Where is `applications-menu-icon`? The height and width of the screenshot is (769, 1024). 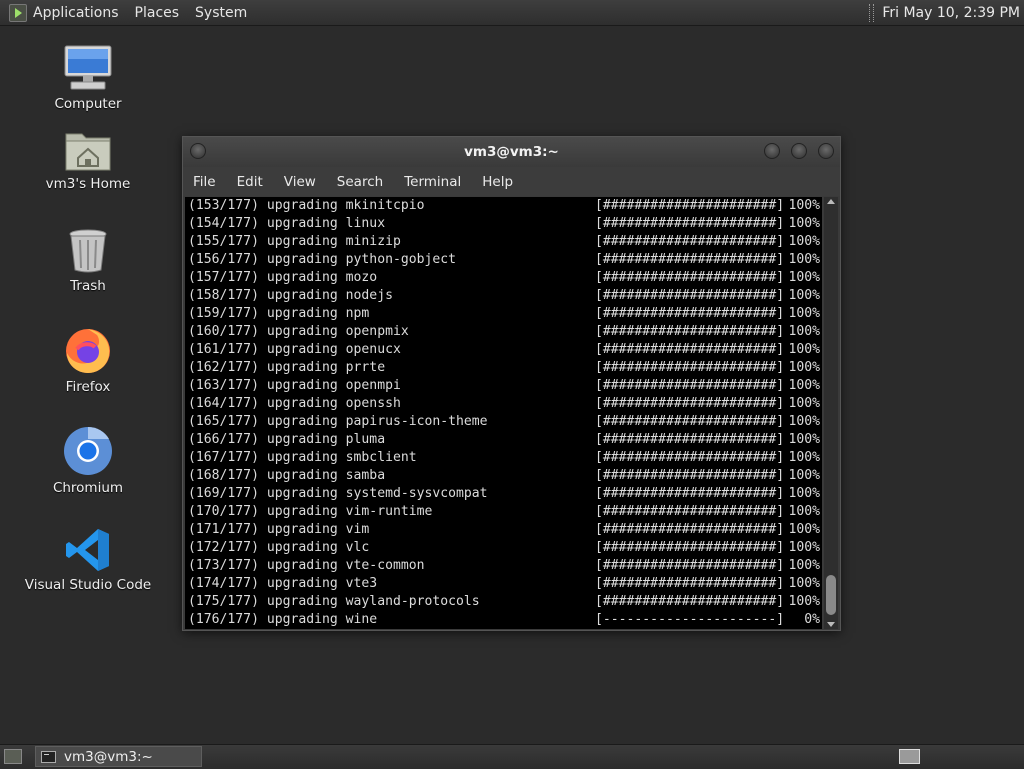 applications-menu-icon is located at coordinates (18, 12).